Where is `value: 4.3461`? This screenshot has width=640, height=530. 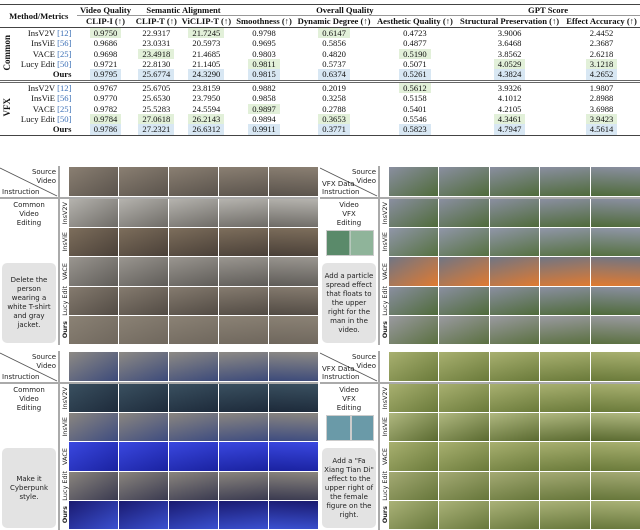
value: 4.3461 is located at coordinates (509, 119).